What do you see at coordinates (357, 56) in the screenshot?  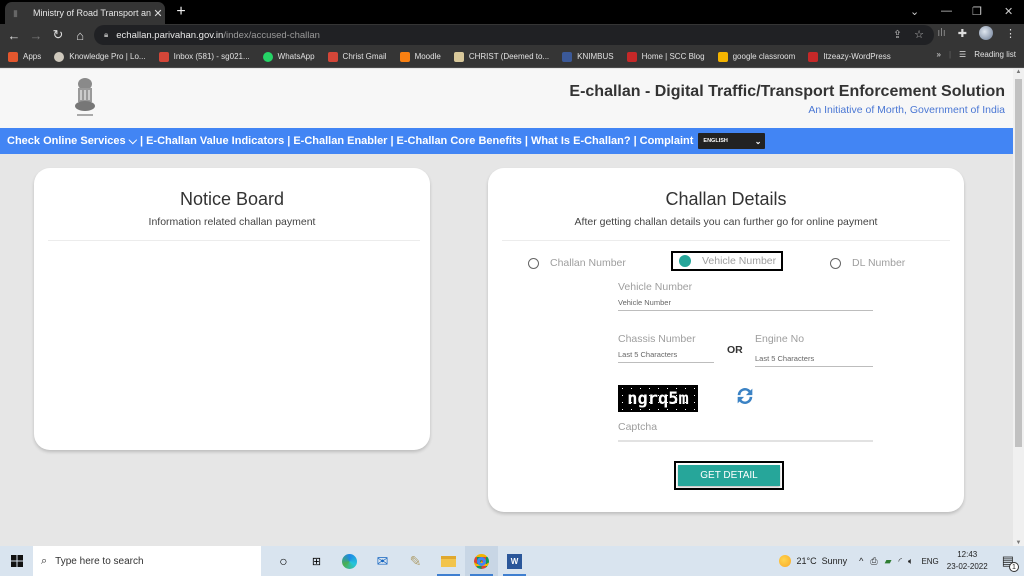 I see `bookmark-item: Christ Gmail` at bounding box center [357, 56].